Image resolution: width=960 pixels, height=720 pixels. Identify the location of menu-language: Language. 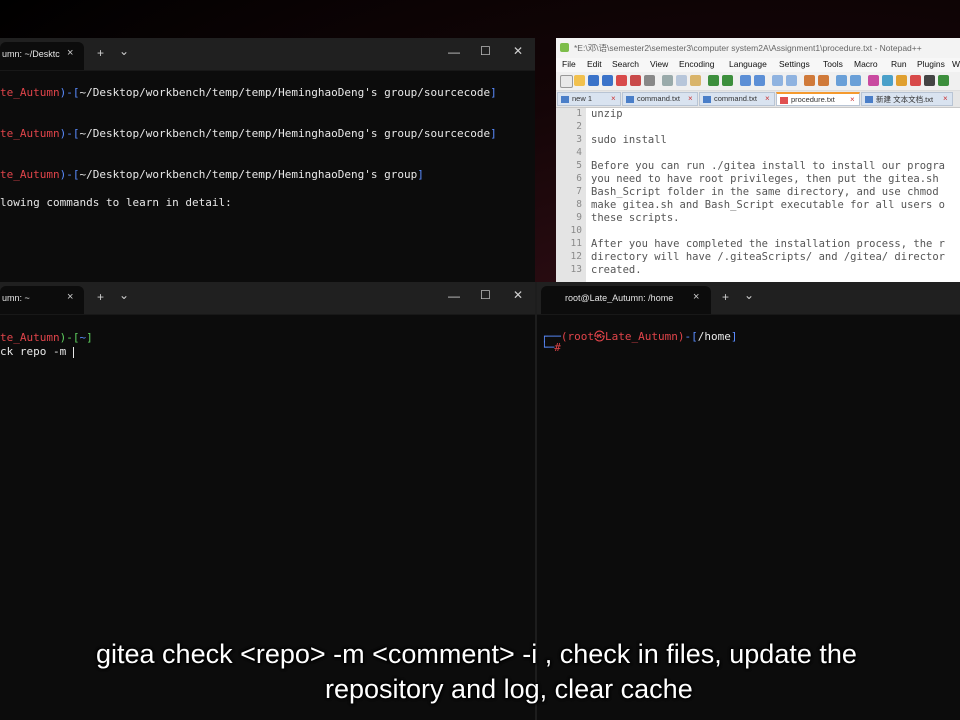
(748, 64).